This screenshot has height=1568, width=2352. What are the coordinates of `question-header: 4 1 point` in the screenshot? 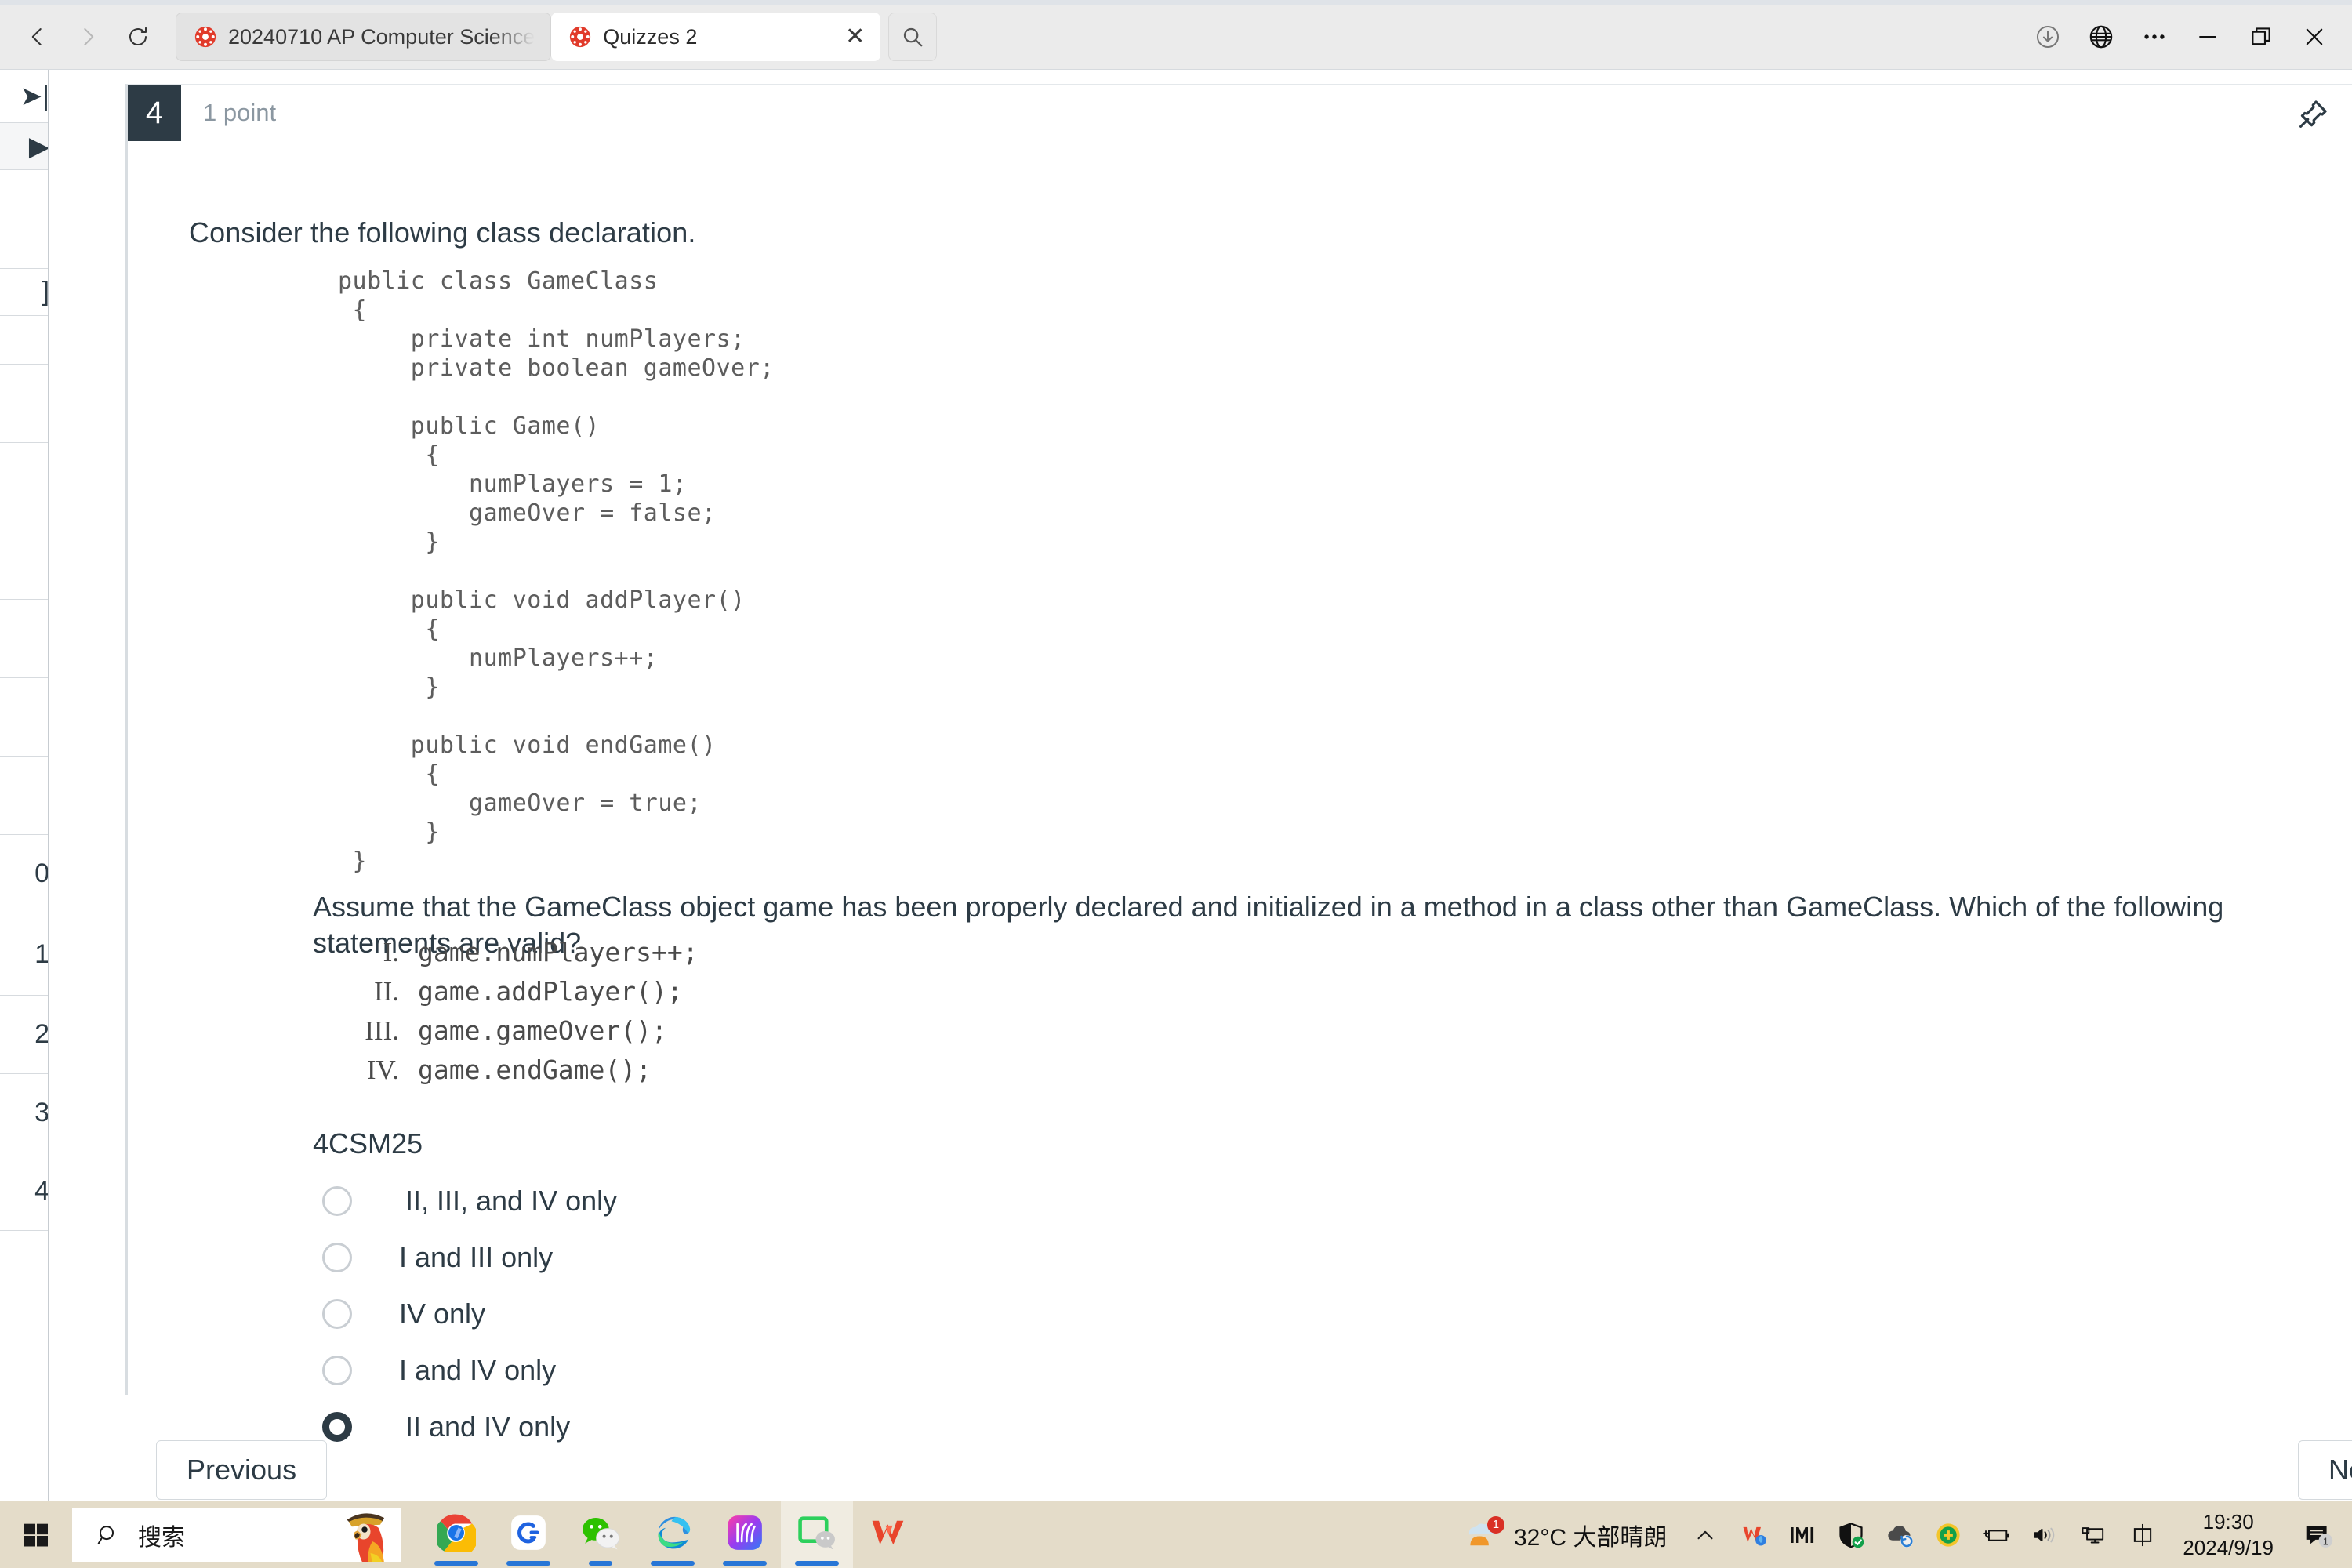 It's located at (1240, 113).